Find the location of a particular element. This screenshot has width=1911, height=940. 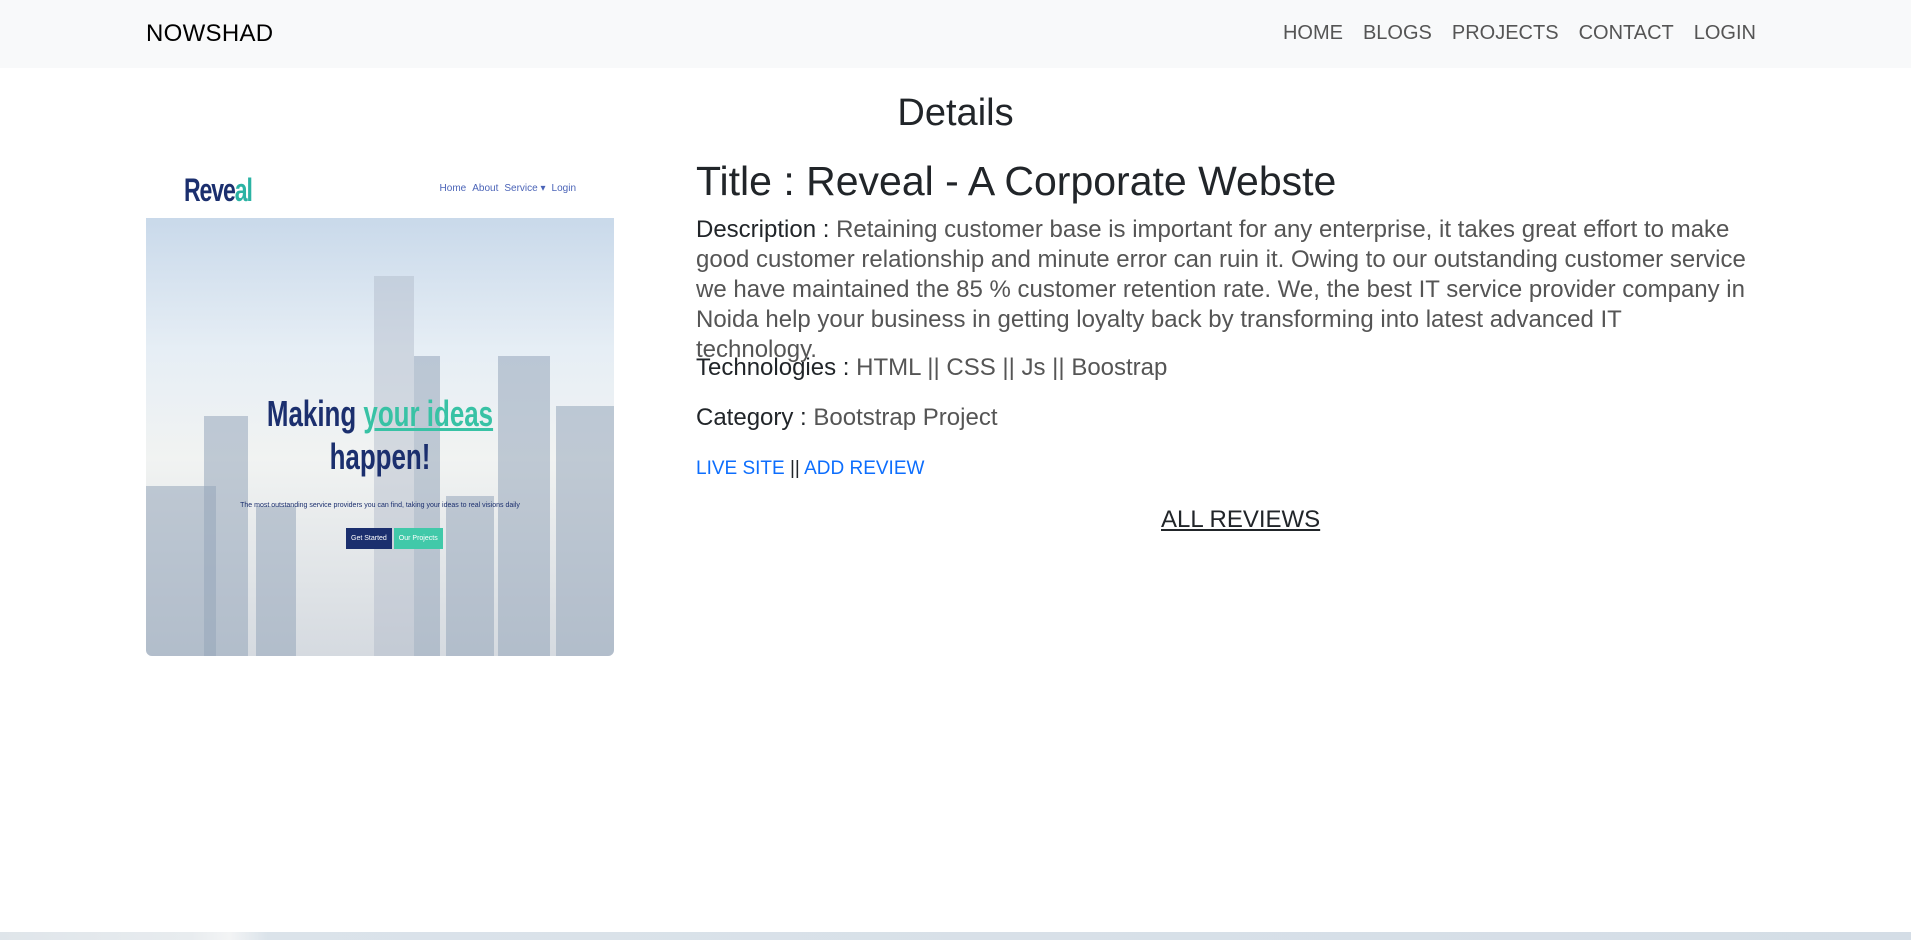

technologies-label: Technologies : is located at coordinates (773, 367).